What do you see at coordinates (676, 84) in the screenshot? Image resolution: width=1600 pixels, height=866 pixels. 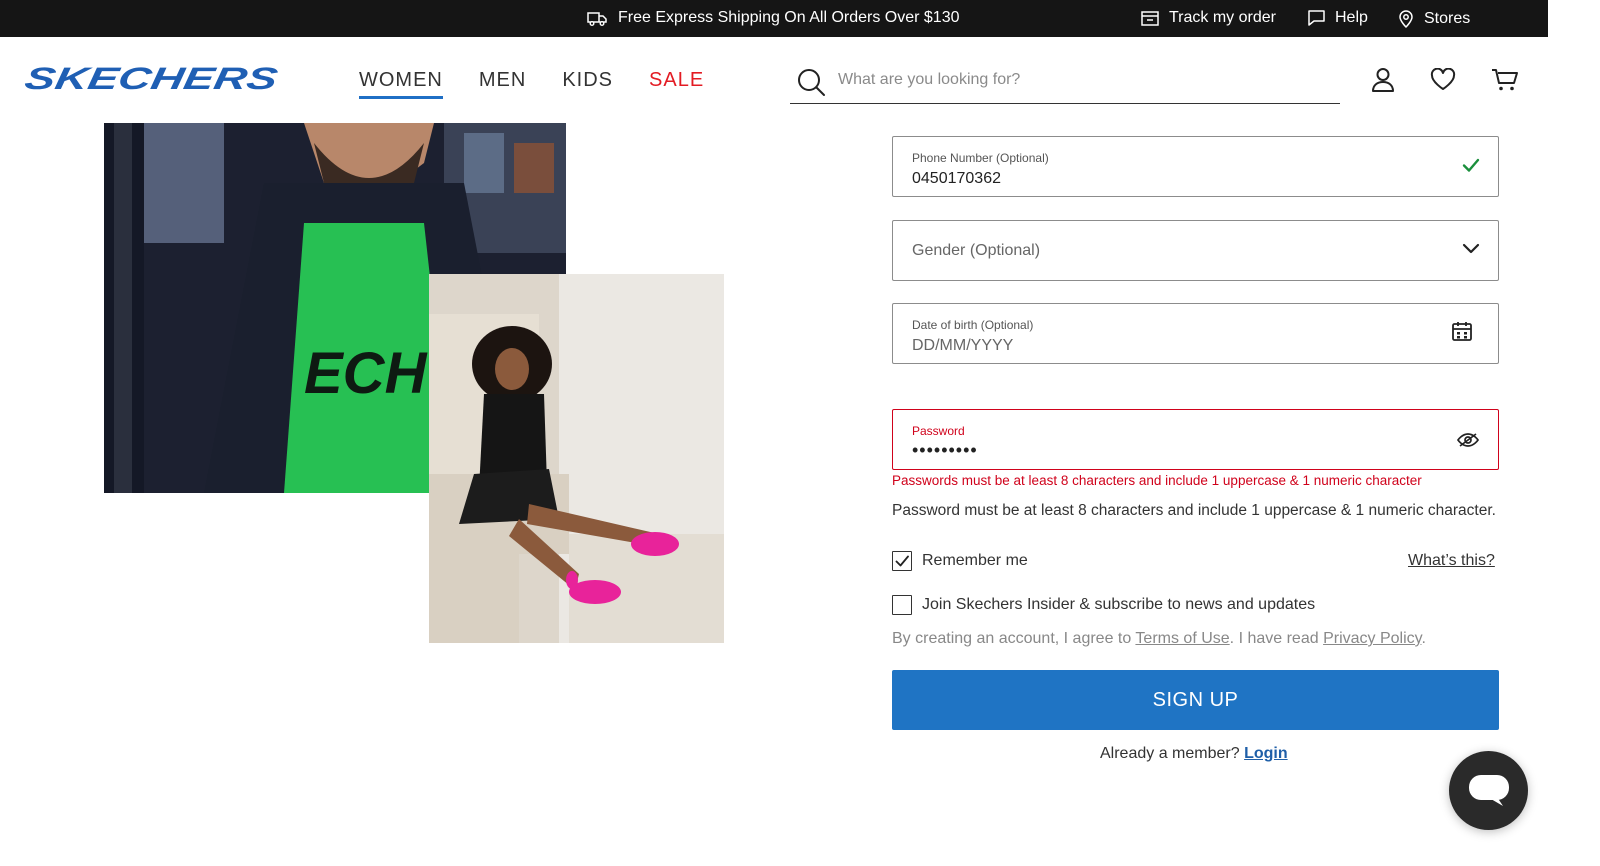 I see `nav-sale: SALE` at bounding box center [676, 84].